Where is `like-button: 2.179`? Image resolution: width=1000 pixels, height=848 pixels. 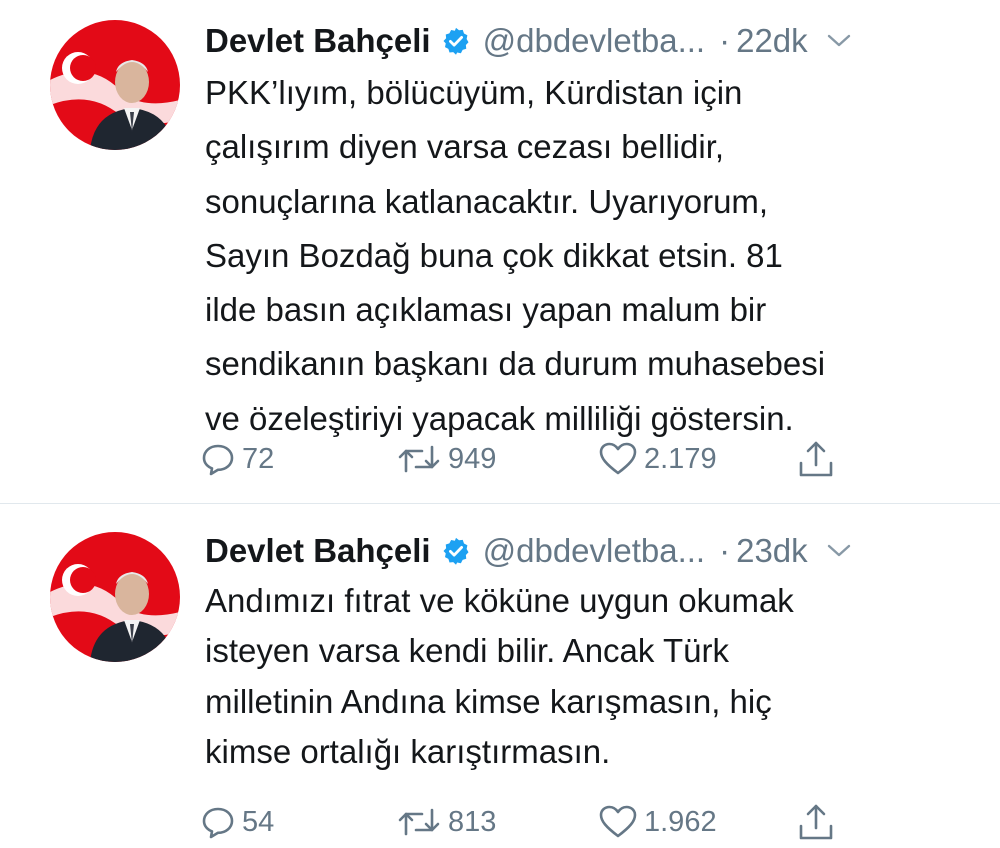
like-button: 2.179 is located at coordinates (657, 459).